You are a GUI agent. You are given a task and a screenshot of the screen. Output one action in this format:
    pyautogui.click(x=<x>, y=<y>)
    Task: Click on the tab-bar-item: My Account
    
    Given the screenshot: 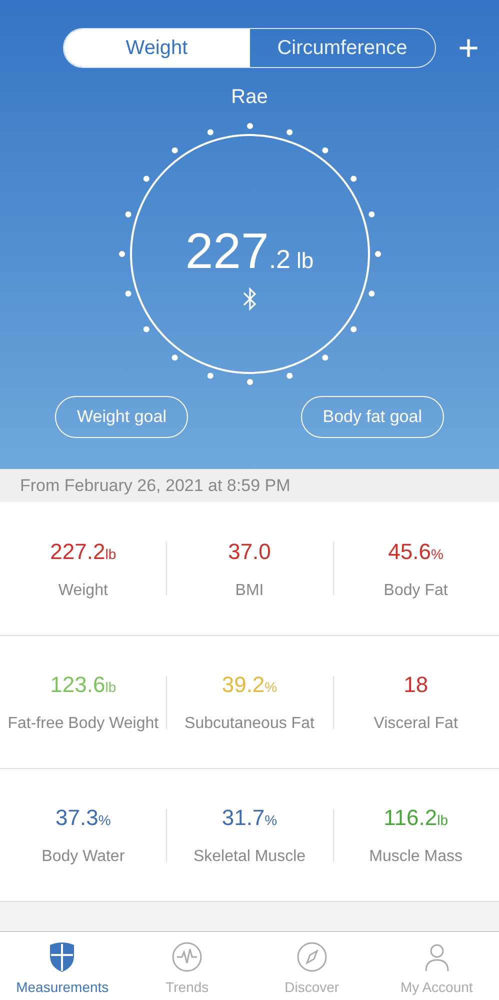 What is the action you would take?
    pyautogui.click(x=436, y=966)
    